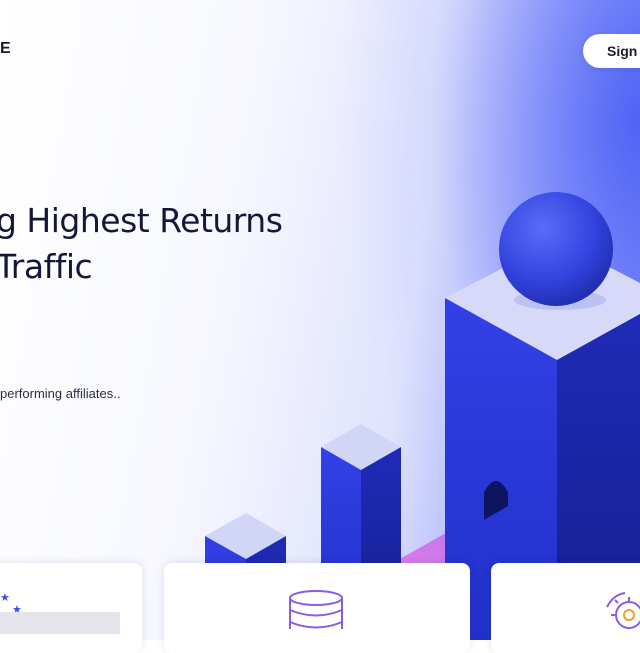 The image size is (640, 653). What do you see at coordinates (316, 609) in the screenshot?
I see `database-icon` at bounding box center [316, 609].